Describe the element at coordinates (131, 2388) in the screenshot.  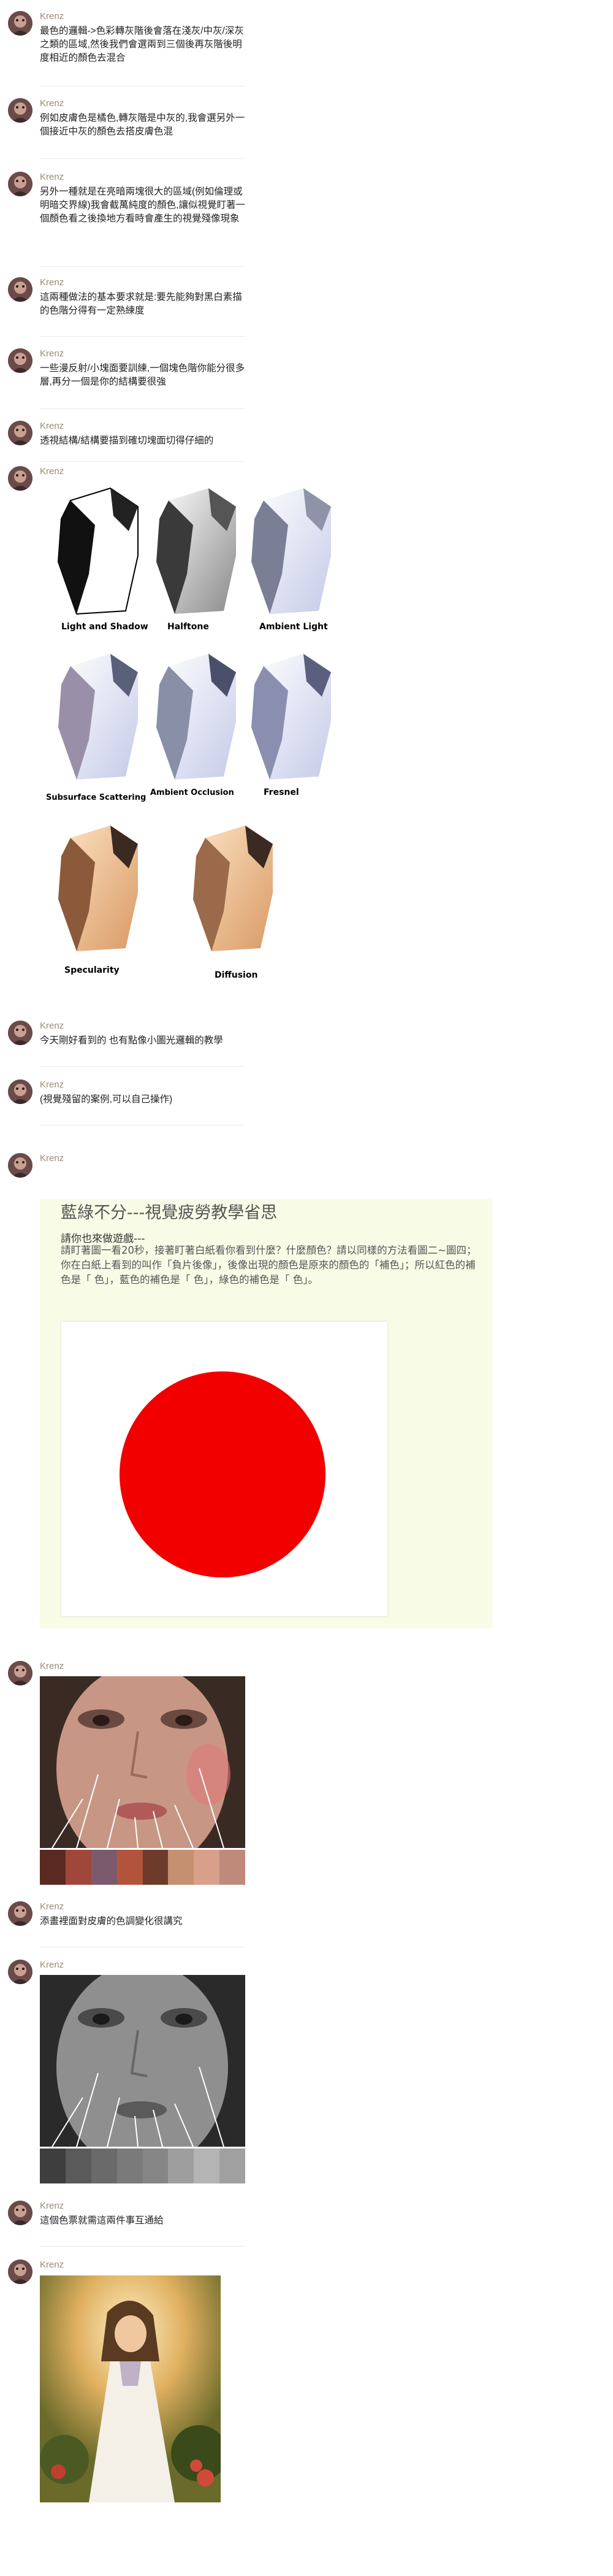
I see `girl-illustration-image` at that location.